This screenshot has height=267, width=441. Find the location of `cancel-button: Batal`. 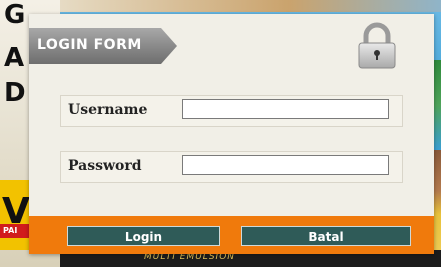

cancel-button: Batal is located at coordinates (326, 236).